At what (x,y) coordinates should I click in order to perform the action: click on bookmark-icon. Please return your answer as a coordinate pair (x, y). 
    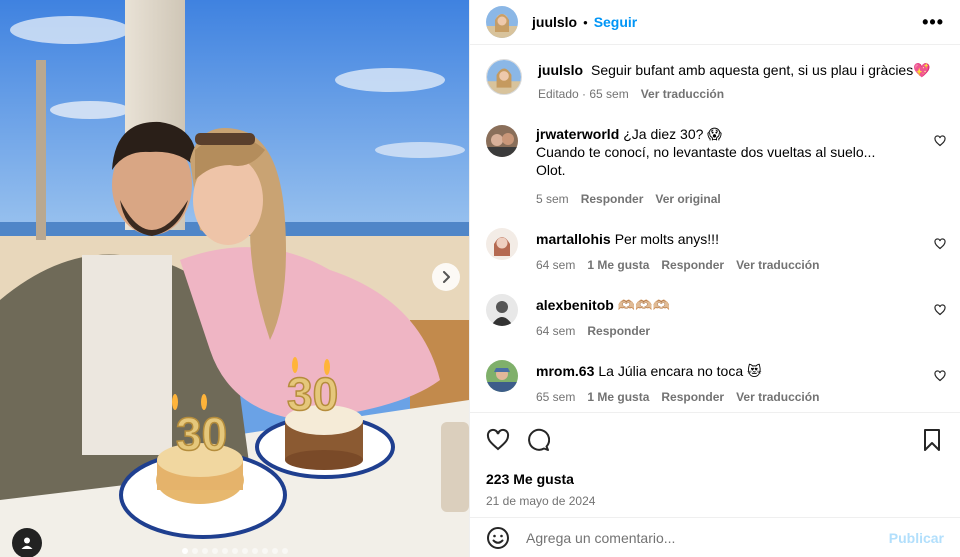
    Looking at the image, I should click on (932, 440).